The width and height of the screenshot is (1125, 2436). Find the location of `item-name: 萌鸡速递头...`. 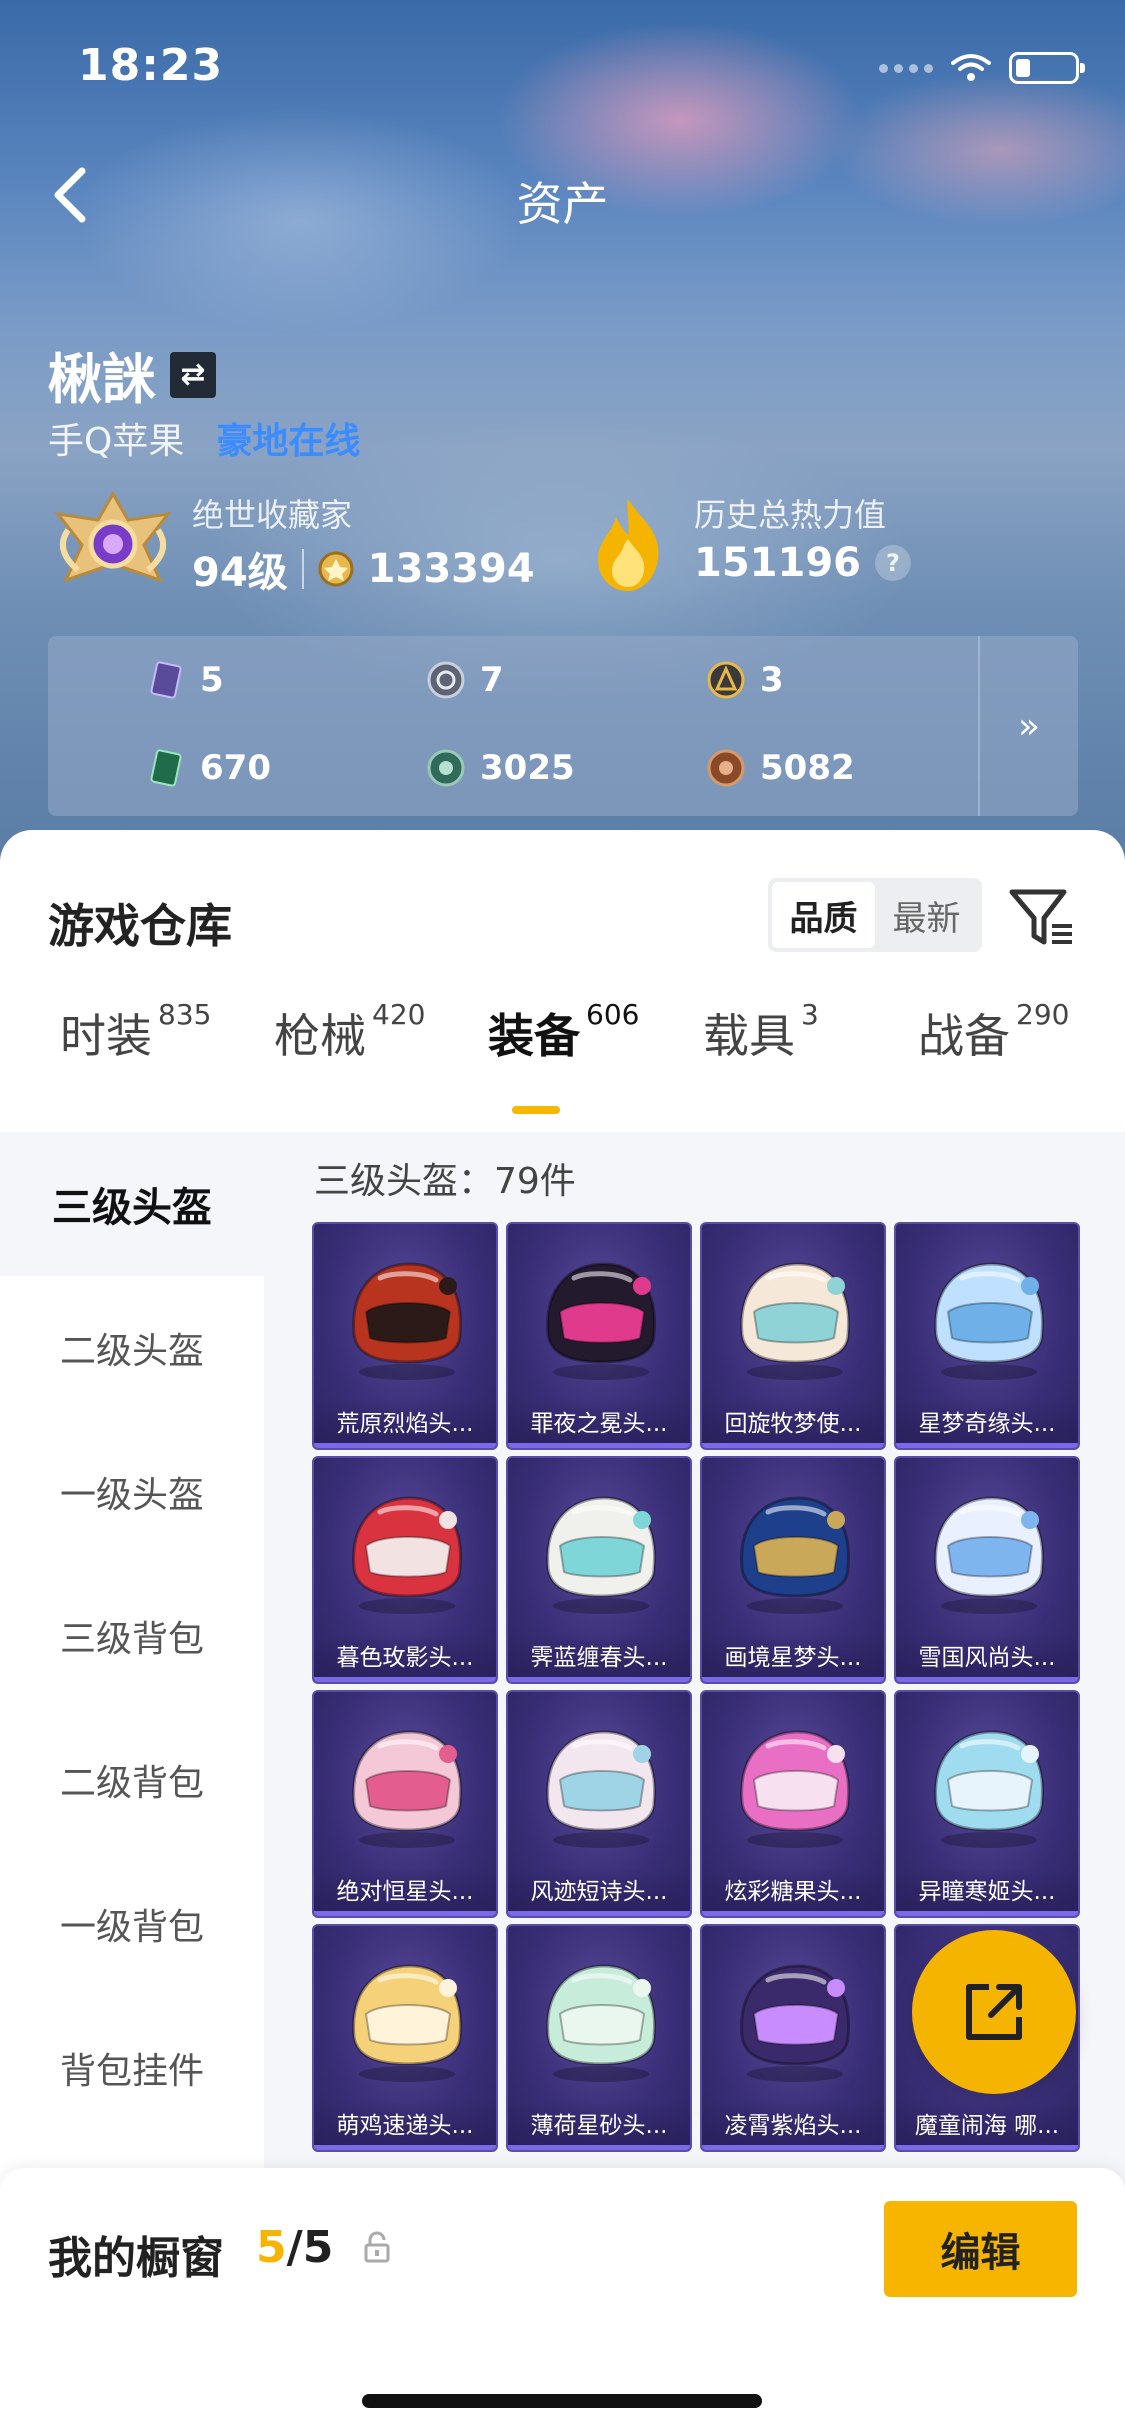

item-name: 萌鸡速递头... is located at coordinates (405, 2126).